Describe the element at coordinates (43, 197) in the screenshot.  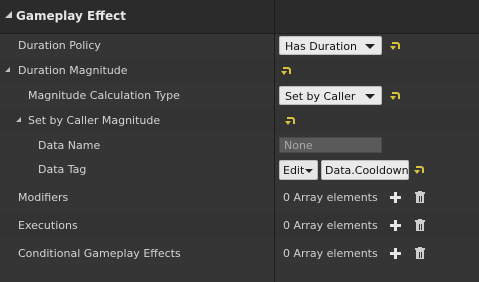
I see `modifiers-label: Modifiers` at that location.